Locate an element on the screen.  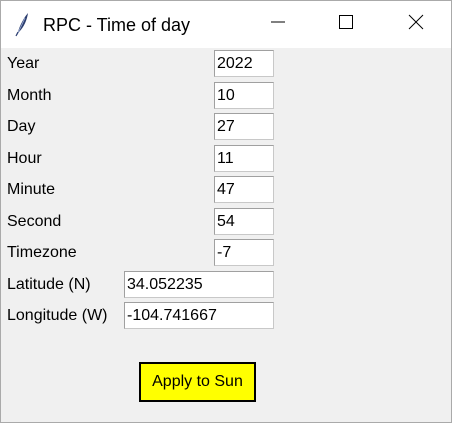
month-field is located at coordinates (244, 95).